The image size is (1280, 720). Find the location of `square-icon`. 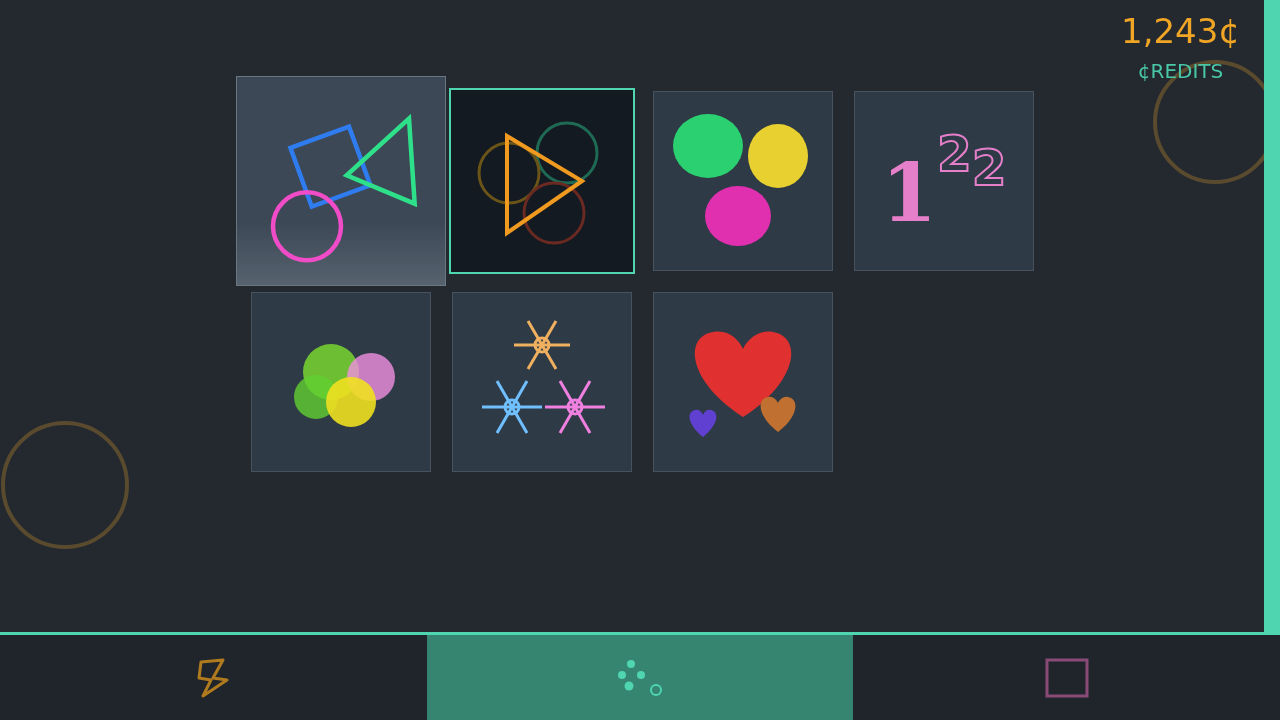

square-icon is located at coordinates (1066, 677).